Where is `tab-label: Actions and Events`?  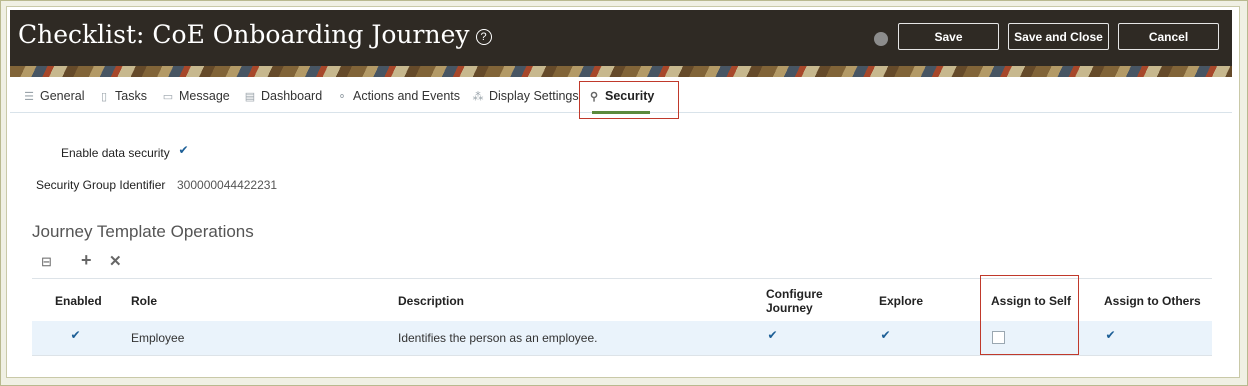 tab-label: Actions and Events is located at coordinates (407, 96).